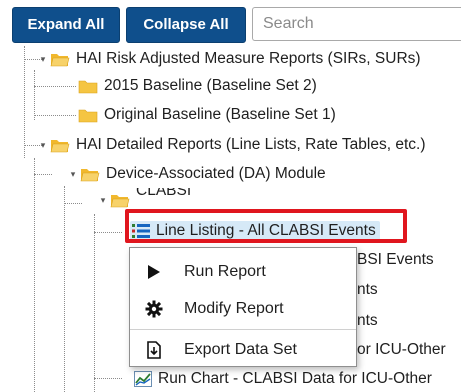 This screenshot has width=461, height=392. Describe the element at coordinates (266, 226) in the screenshot. I see `highlight-box` at that location.